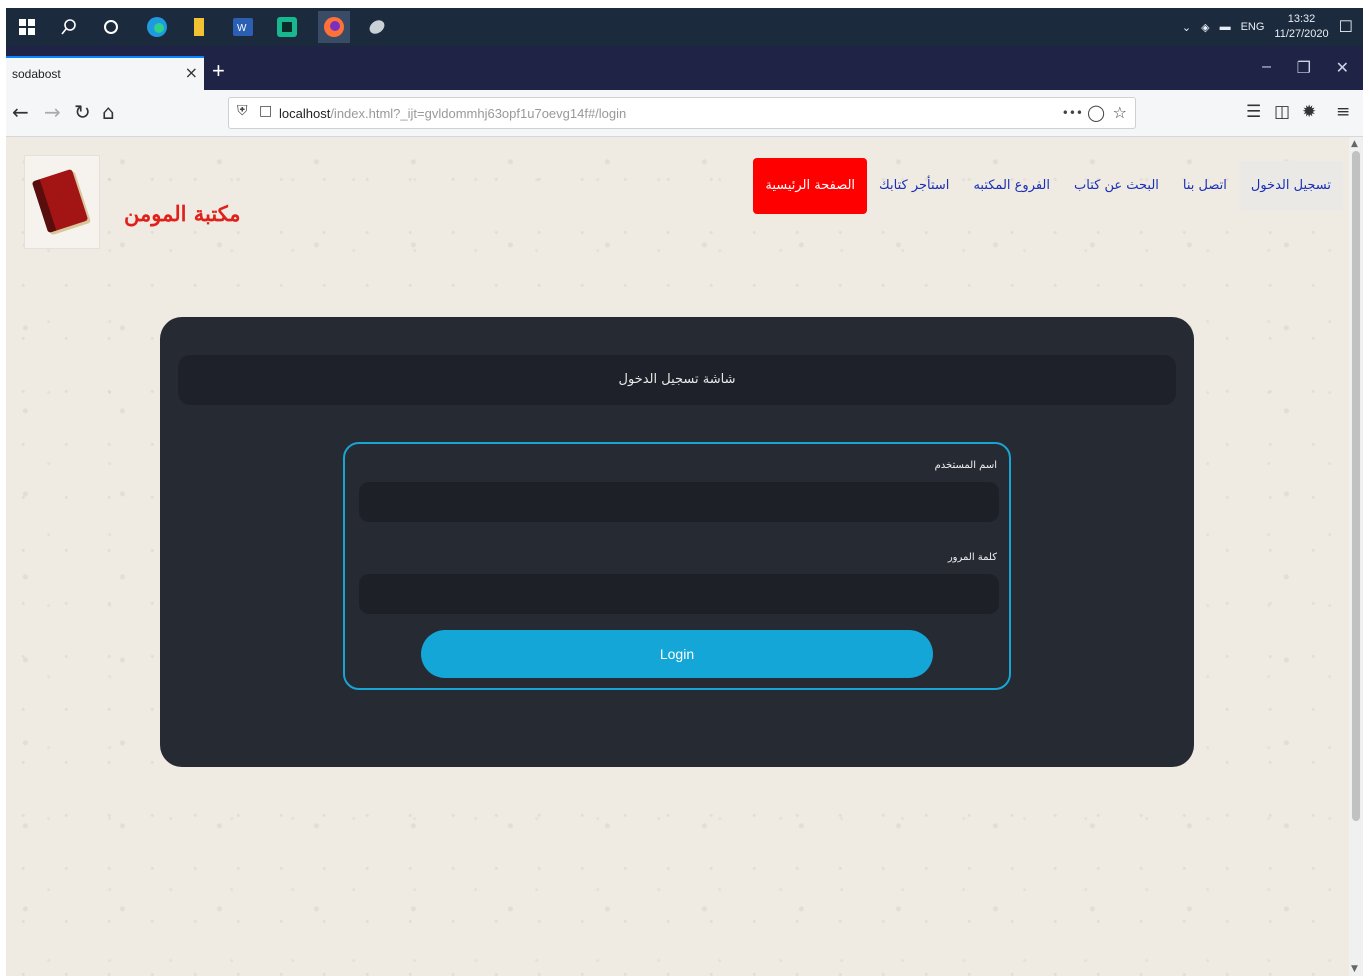 This screenshot has height=976, width=1369. I want to click on menu-login: تسجيل الدخول, so click(1290, 186).